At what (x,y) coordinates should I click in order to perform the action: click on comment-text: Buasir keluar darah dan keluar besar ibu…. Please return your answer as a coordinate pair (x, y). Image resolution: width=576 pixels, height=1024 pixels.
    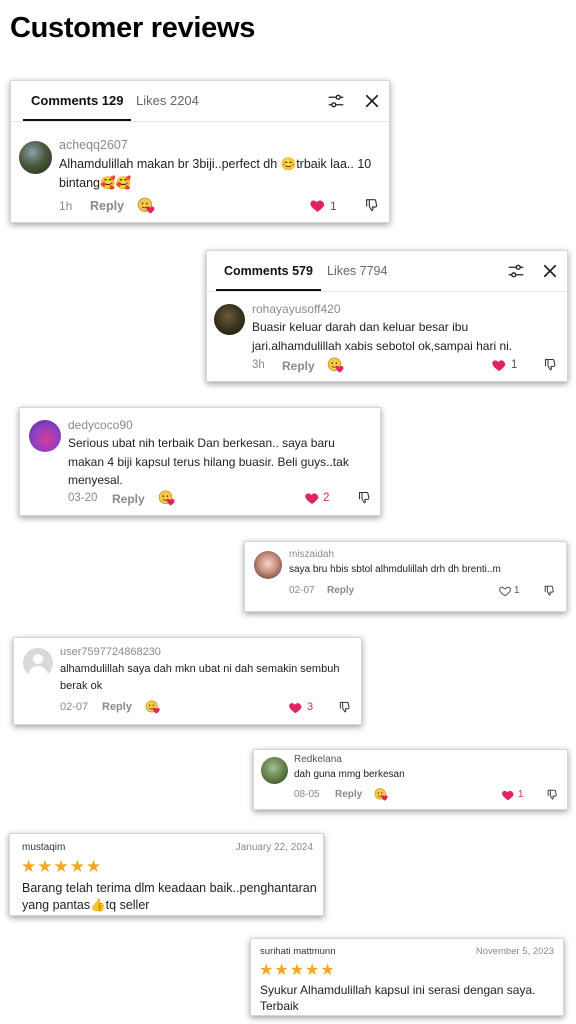
    Looking at the image, I should click on (382, 336).